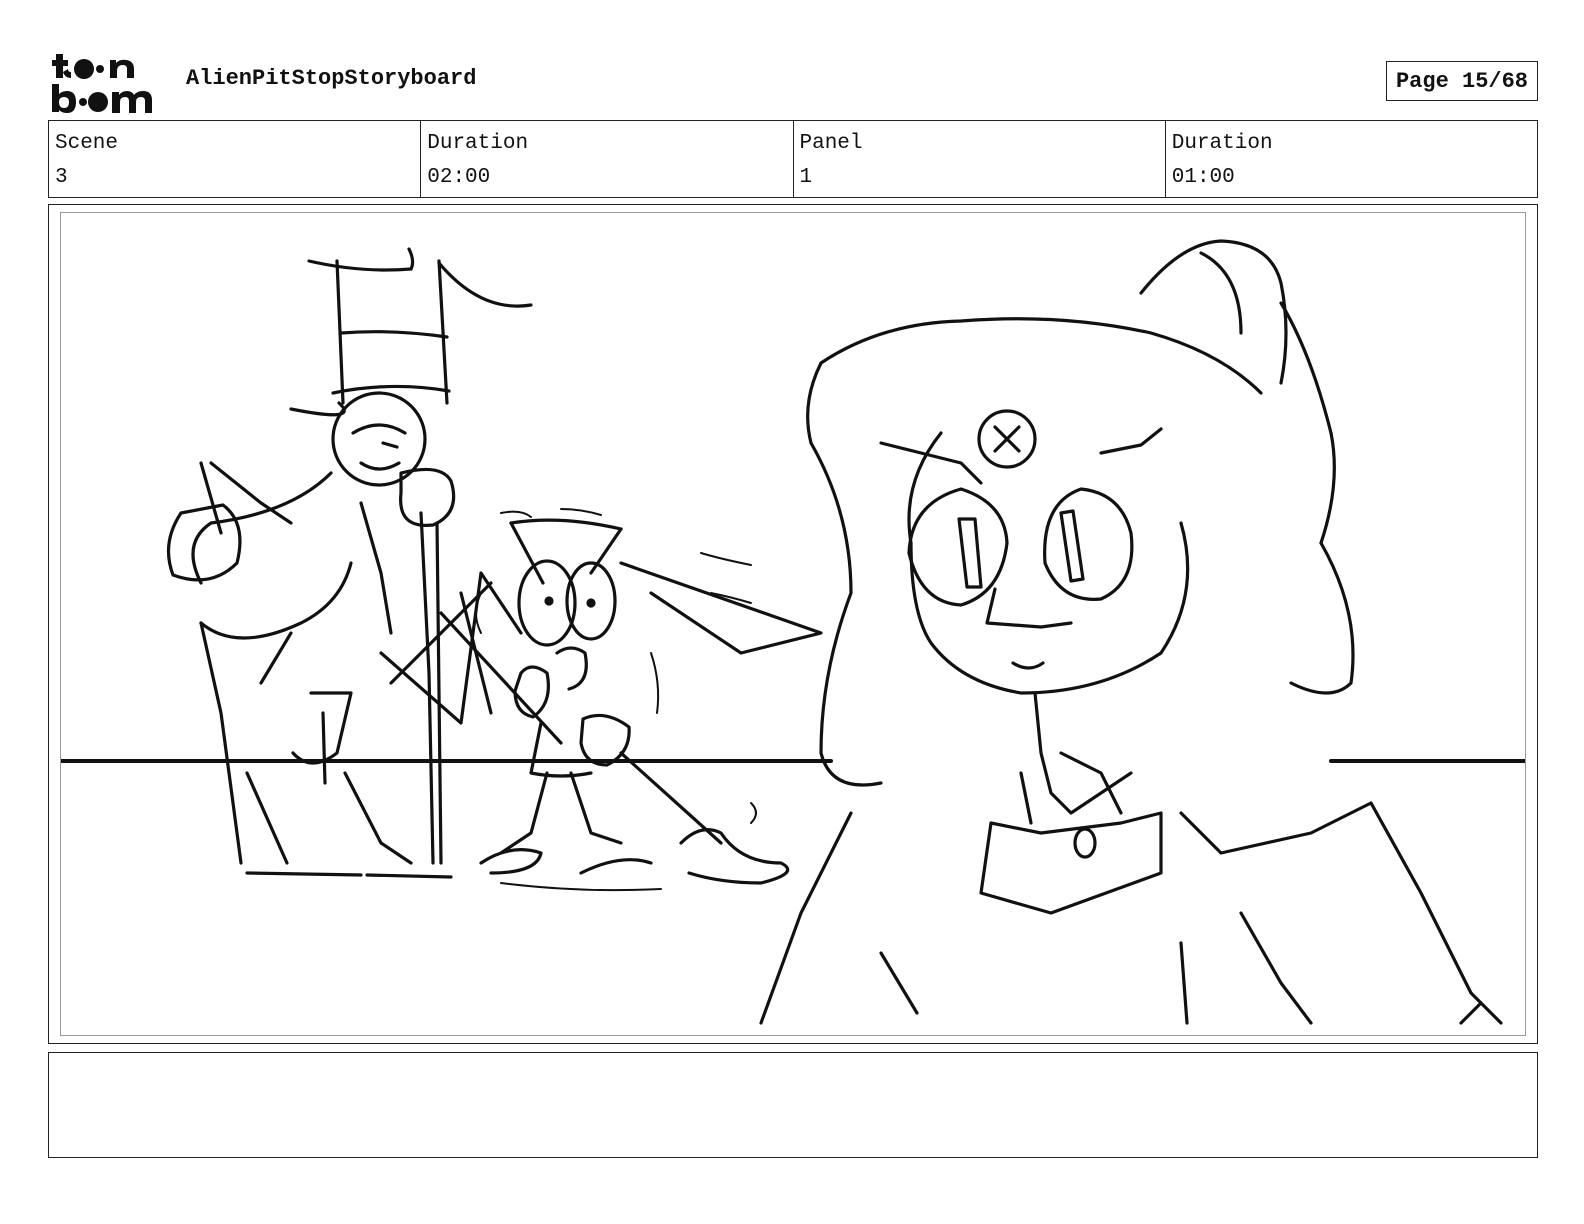 The image size is (1584, 1224). Describe the element at coordinates (108, 82) in the screenshot. I see `toon-boom-logo` at that location.